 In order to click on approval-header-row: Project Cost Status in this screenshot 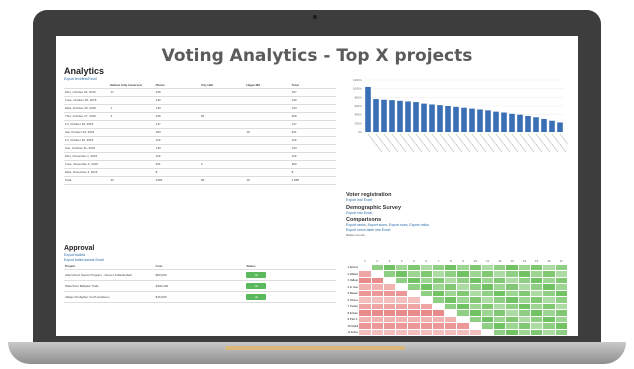, I will do `click(200, 266)`.